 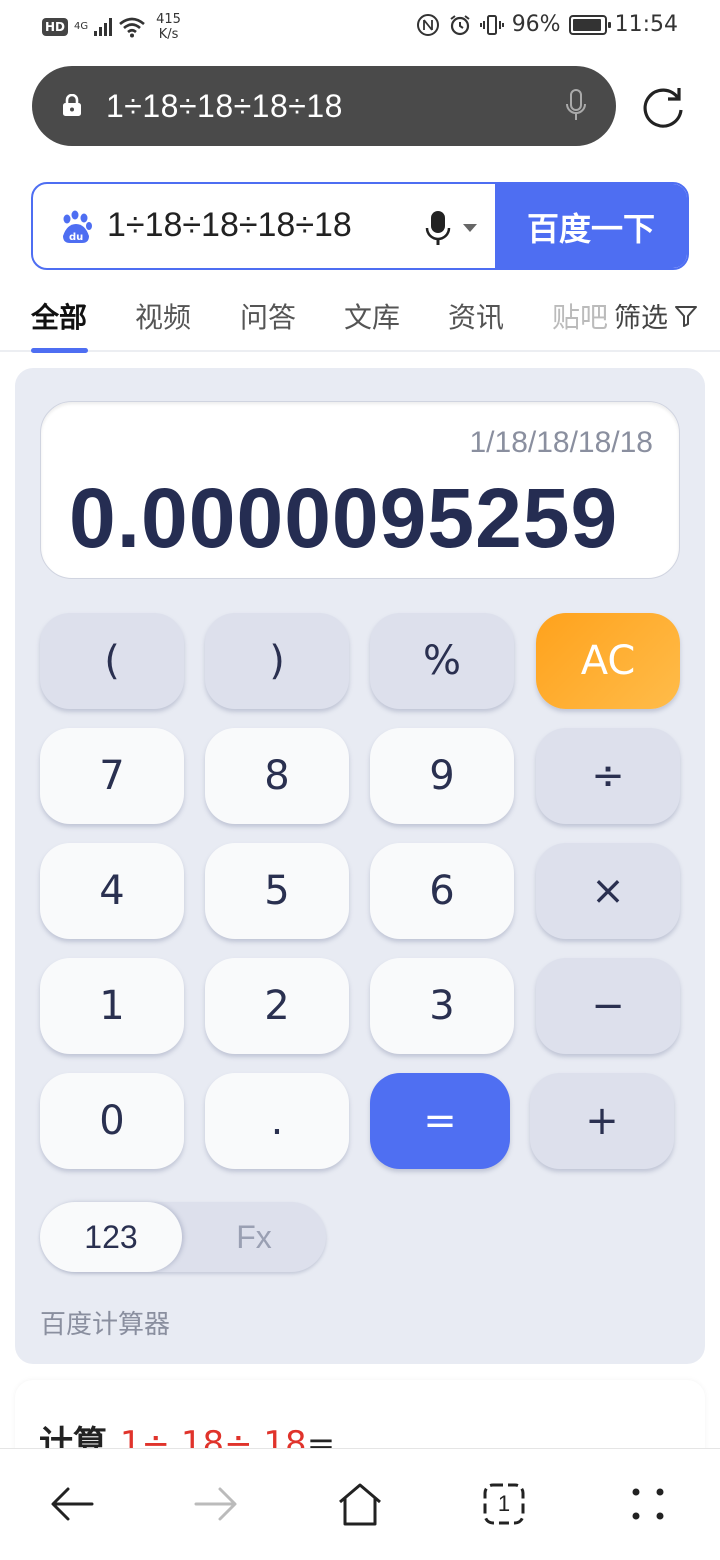 I want to click on status-left: HD 4G 415 K/s, so click(x=111, y=27).